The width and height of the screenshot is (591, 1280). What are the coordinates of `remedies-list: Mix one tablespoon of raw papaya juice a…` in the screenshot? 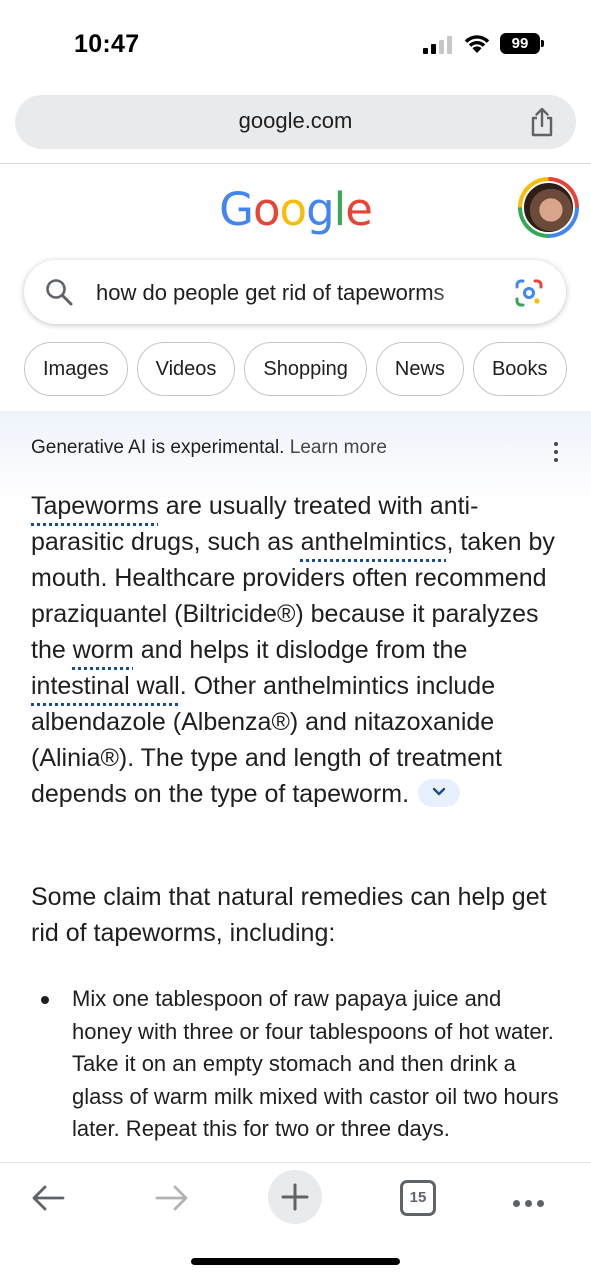 It's located at (296, 1073).